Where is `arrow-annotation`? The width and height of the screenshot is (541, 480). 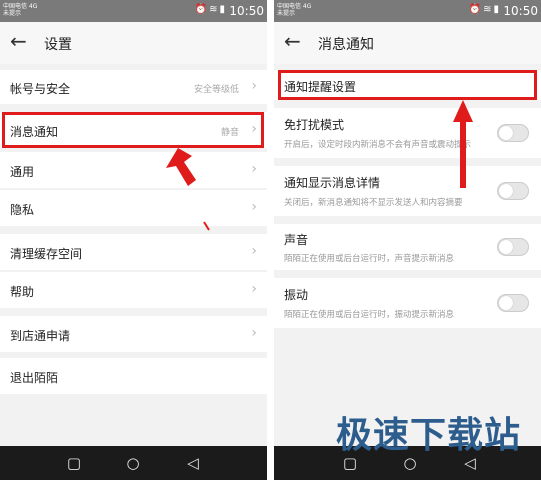
arrow-annotation is located at coordinates (188, 189).